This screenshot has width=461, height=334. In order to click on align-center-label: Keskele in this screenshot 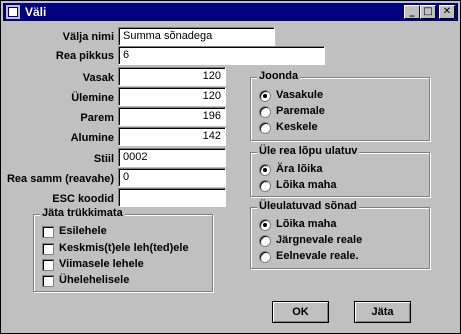, I will do `click(297, 127)`.